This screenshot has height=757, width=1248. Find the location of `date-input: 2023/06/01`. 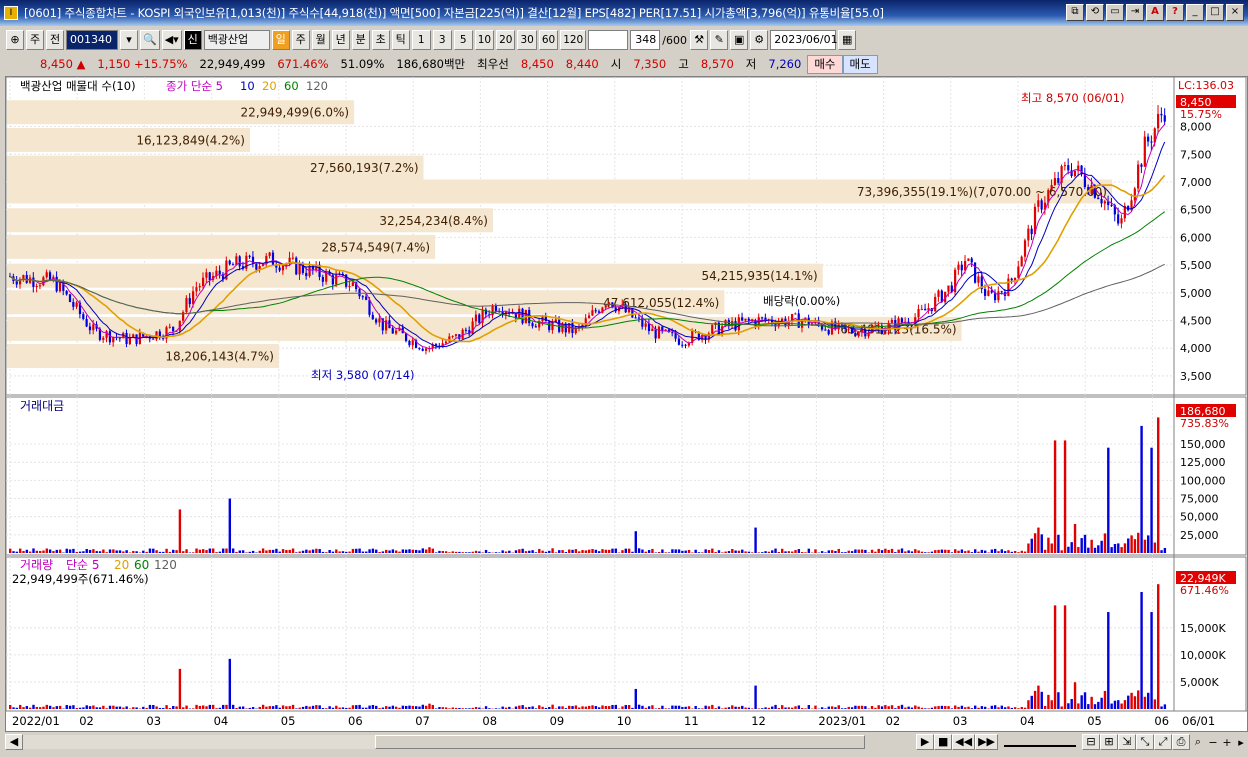

date-input: 2023/06/01 is located at coordinates (804, 40).